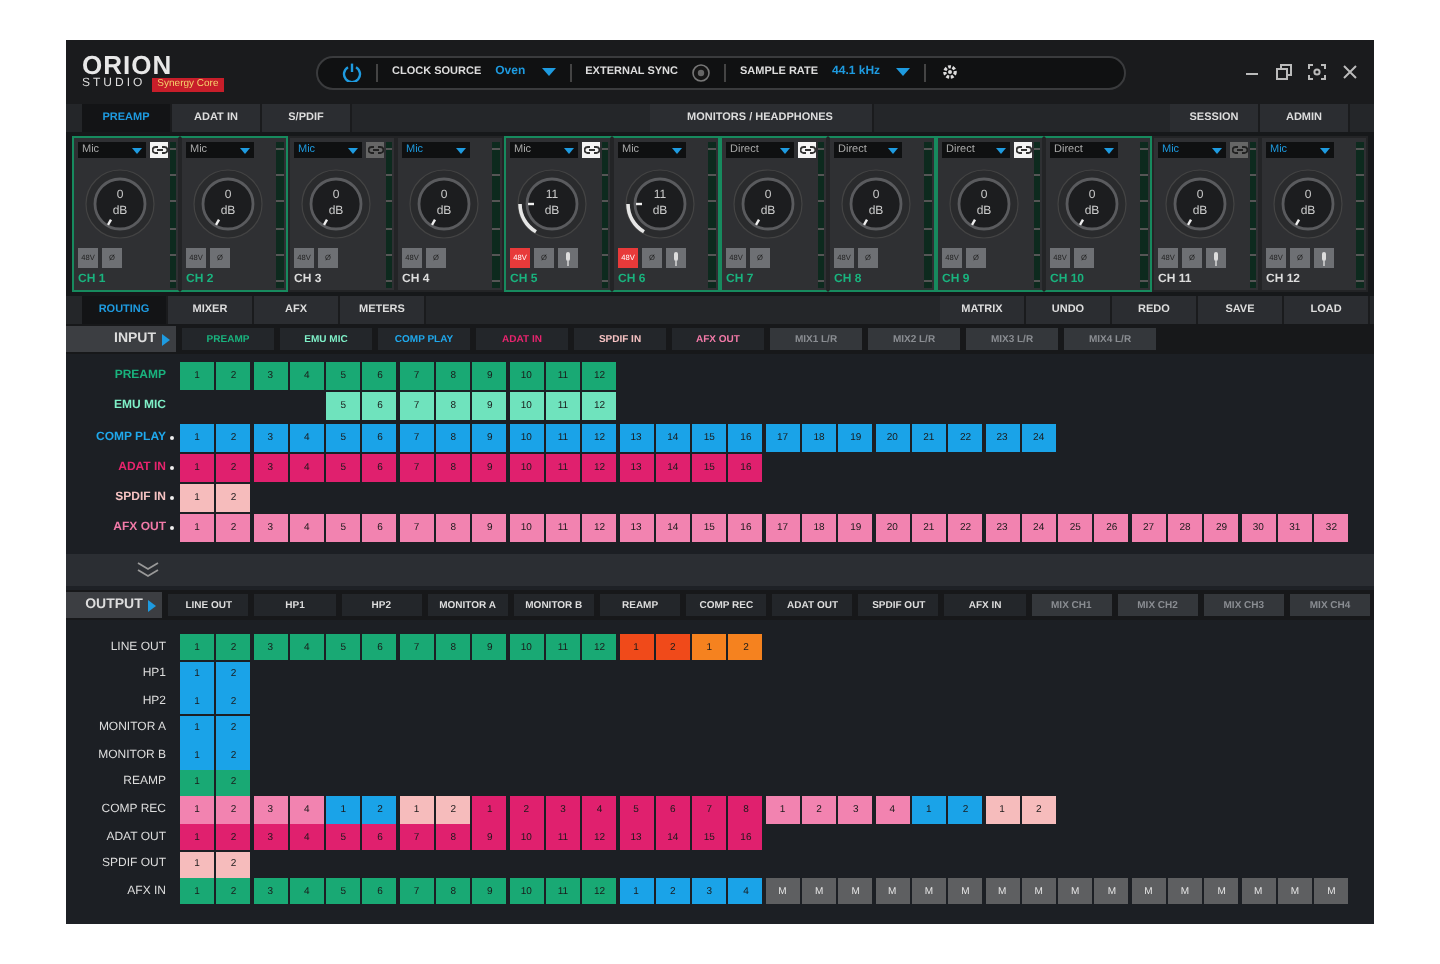 This screenshot has width=1440, height=964. What do you see at coordinates (1317, 72) in the screenshot?
I see `fullscreen-icon` at bounding box center [1317, 72].